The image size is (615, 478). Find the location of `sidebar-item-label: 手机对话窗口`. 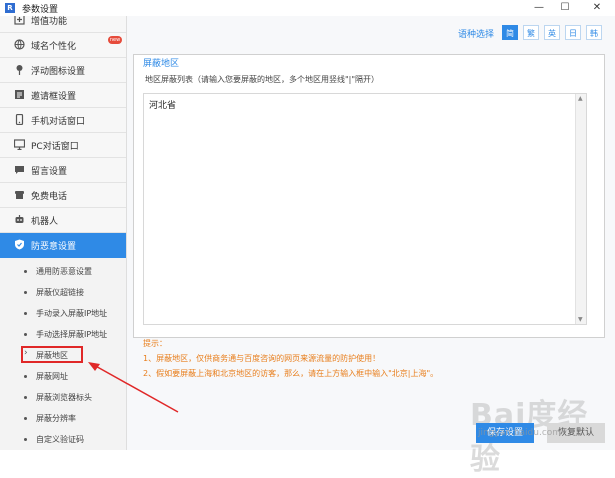

sidebar-item-label: 手机对话窗口 is located at coordinates (58, 122).